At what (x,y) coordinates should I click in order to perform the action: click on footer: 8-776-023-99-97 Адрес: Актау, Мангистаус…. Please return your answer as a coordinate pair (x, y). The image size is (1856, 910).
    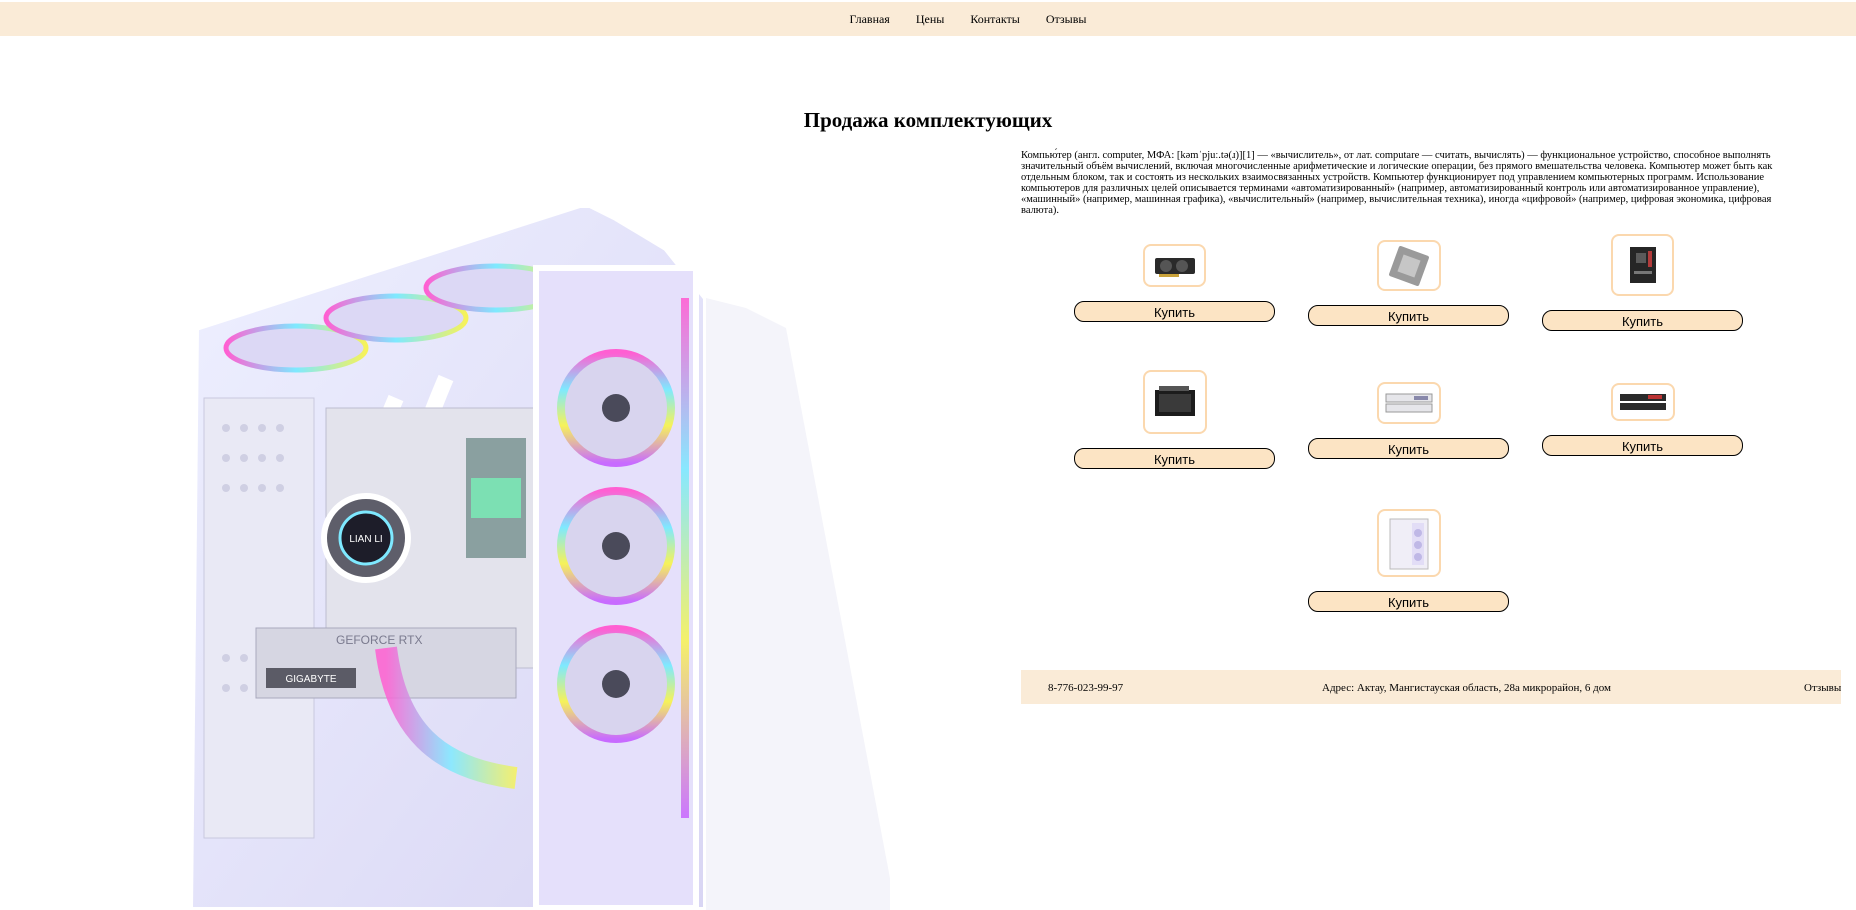
    Looking at the image, I should click on (1431, 687).